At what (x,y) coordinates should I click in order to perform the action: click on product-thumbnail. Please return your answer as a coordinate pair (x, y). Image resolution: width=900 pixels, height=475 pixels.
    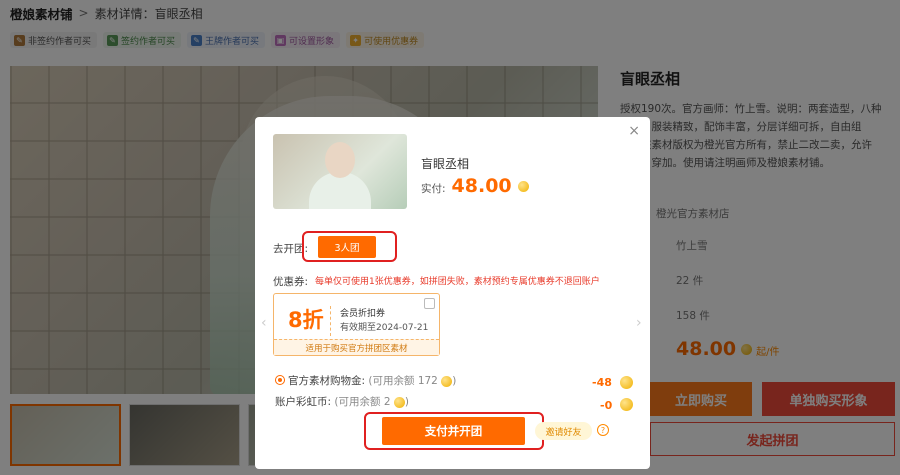
    Looking at the image, I should click on (340, 171).